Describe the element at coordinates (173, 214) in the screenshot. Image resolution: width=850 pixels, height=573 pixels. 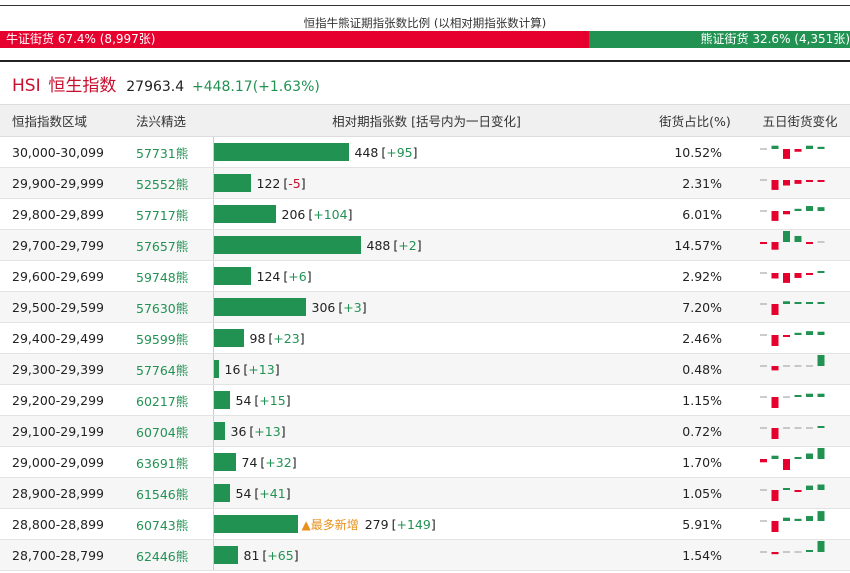
I see `warrant-code-link: 57717熊` at that location.